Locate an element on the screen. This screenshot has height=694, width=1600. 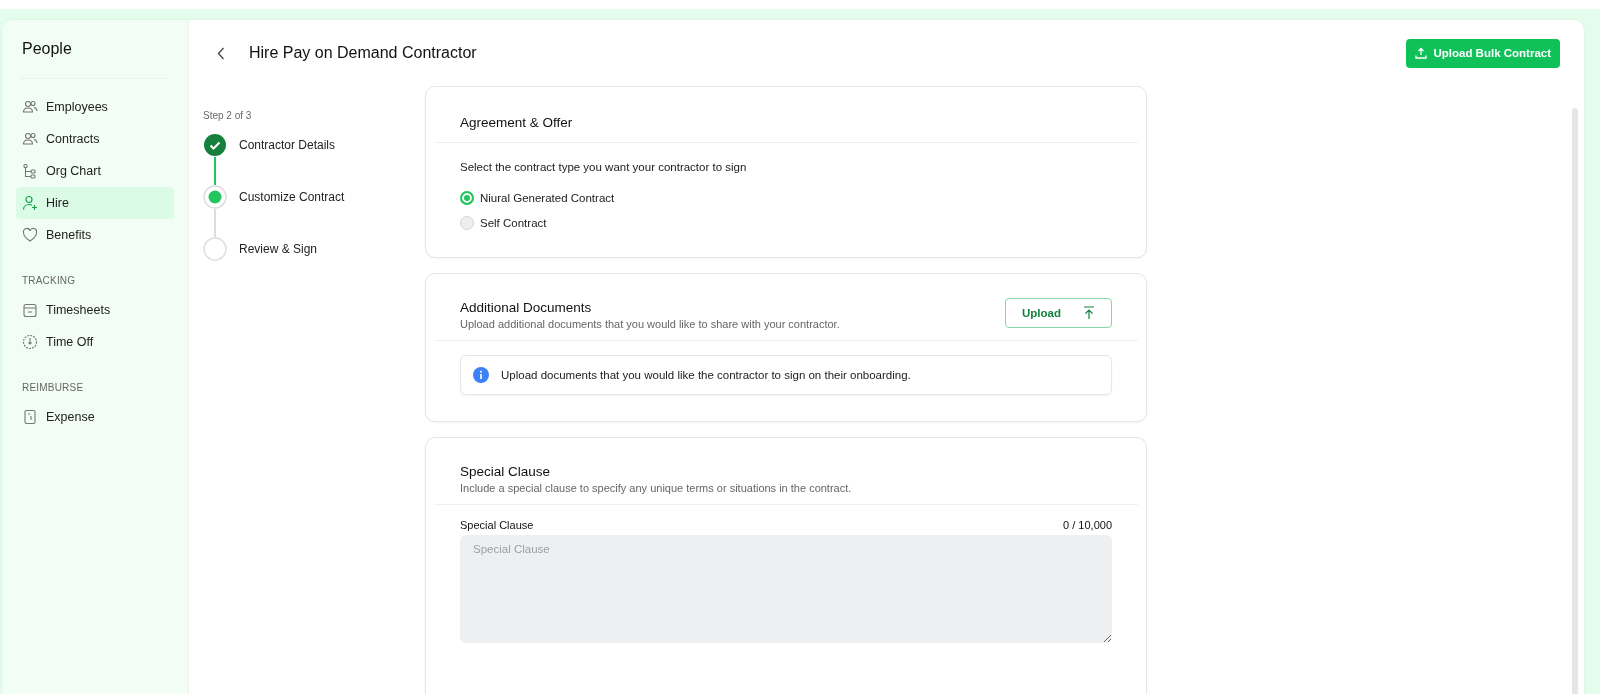
card-title: Agreement & Offer is located at coordinates (516, 122).